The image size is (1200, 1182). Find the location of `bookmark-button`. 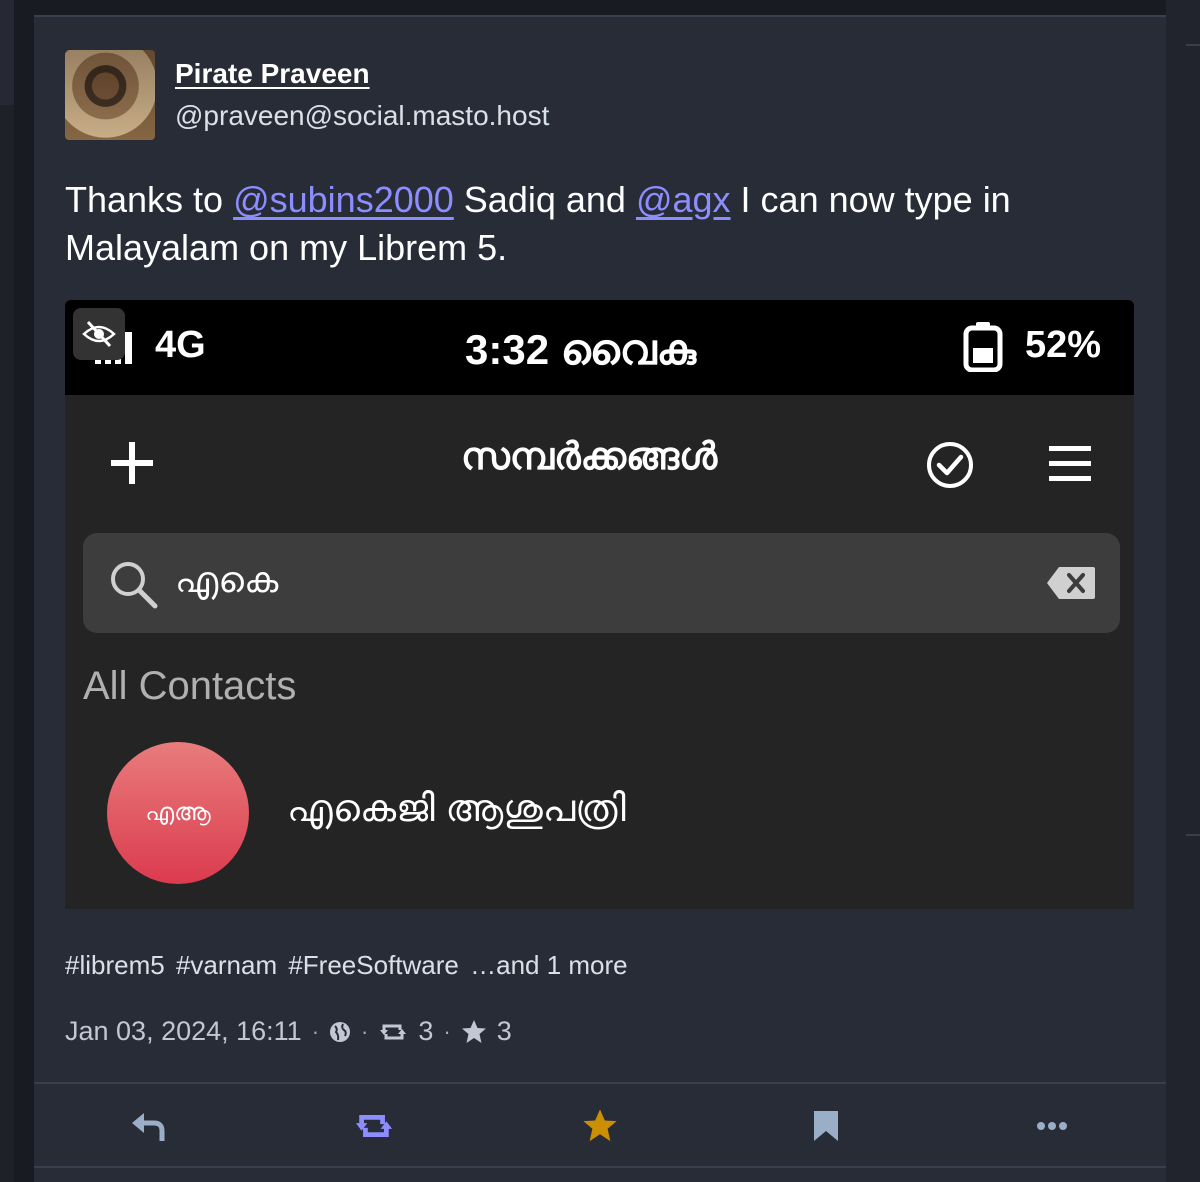

bookmark-button is located at coordinates (826, 1126).